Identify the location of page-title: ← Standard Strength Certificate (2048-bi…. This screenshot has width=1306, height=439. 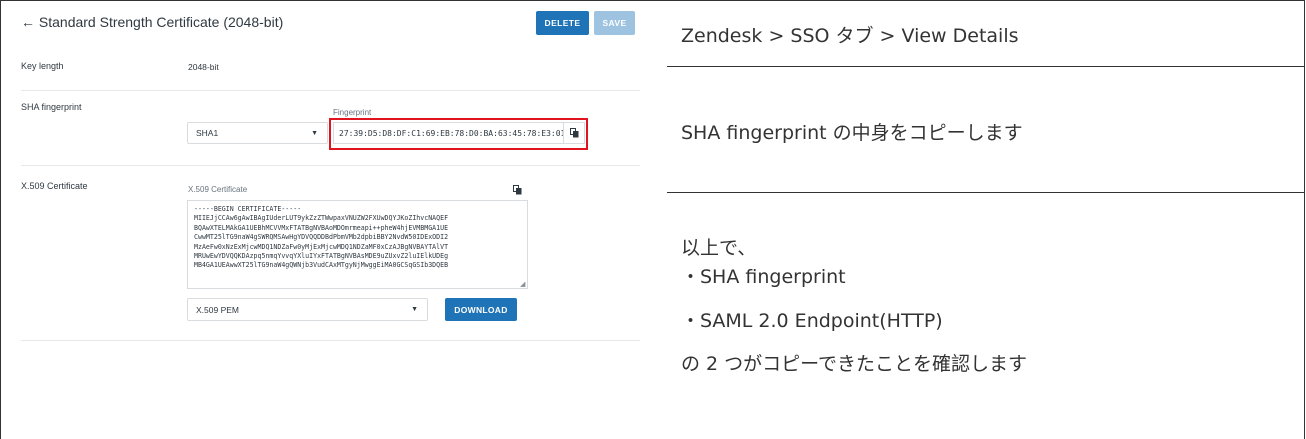
(152, 22).